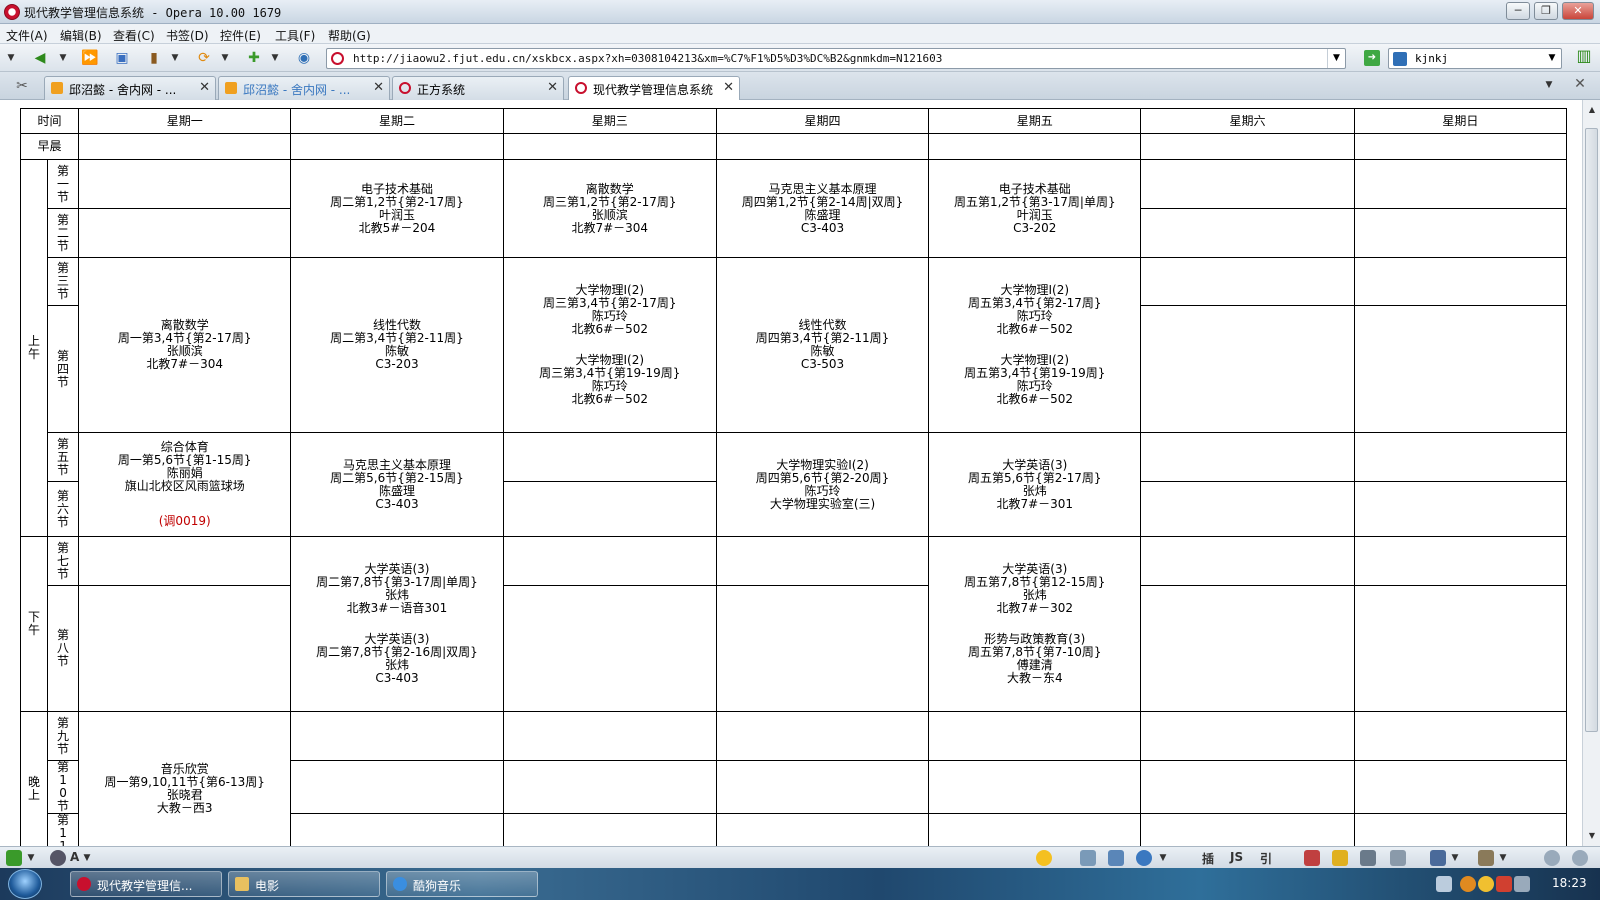 This screenshot has height=900, width=1600. What do you see at coordinates (240, 35) in the screenshot?
I see `menu-widgets: 控件(E)` at bounding box center [240, 35].